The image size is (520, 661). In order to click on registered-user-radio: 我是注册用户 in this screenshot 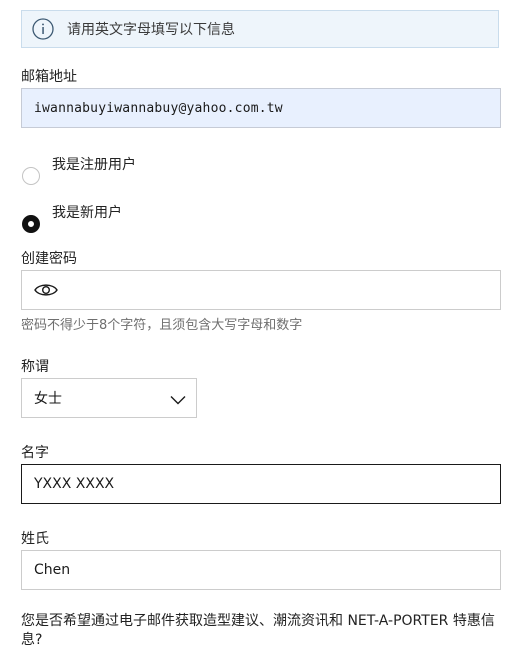, I will do `click(171, 175)`.